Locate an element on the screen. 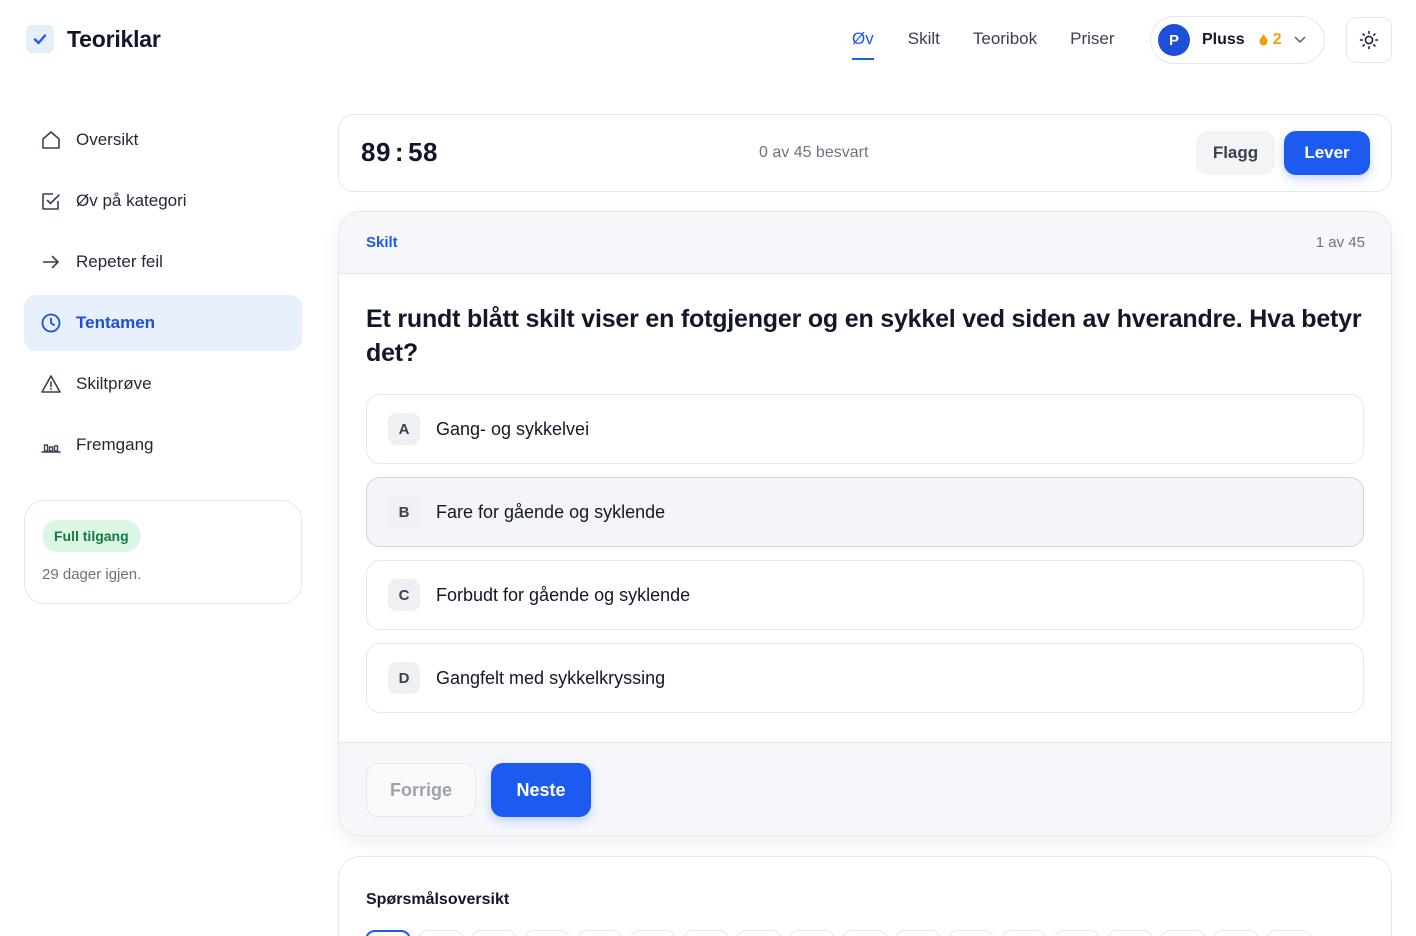 The height and width of the screenshot is (936, 1416). sidebar-item-label: Skiltprøve is located at coordinates (114, 383).